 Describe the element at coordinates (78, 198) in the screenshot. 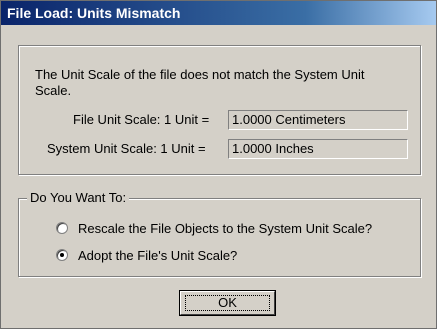

I see `choice-group-label: Do You Want To:` at that location.